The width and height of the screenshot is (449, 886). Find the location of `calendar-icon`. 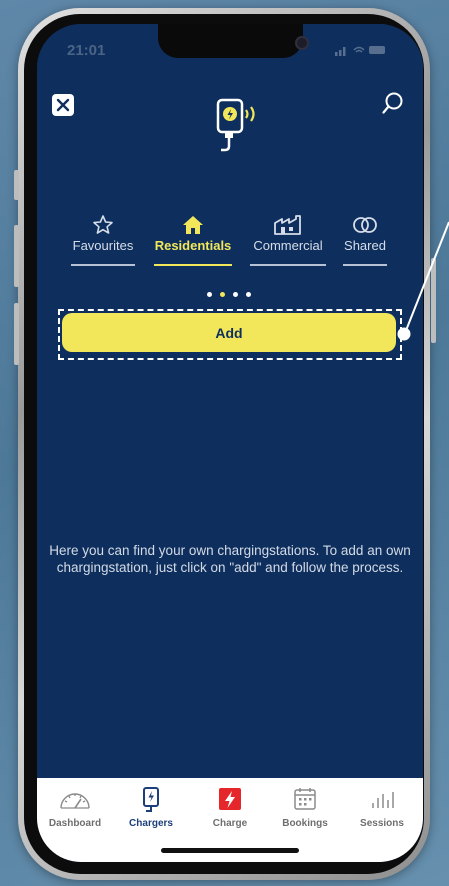

calendar-icon is located at coordinates (305, 799).